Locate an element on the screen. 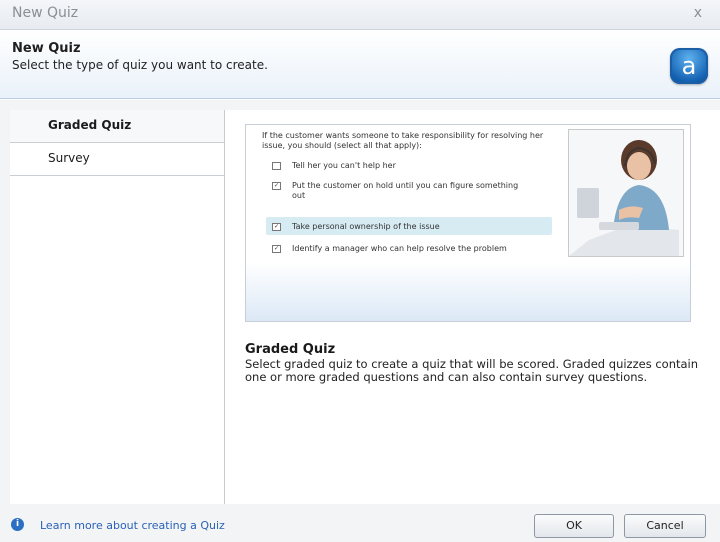 The width and height of the screenshot is (720, 542). woman-with-headset-image is located at coordinates (626, 193).